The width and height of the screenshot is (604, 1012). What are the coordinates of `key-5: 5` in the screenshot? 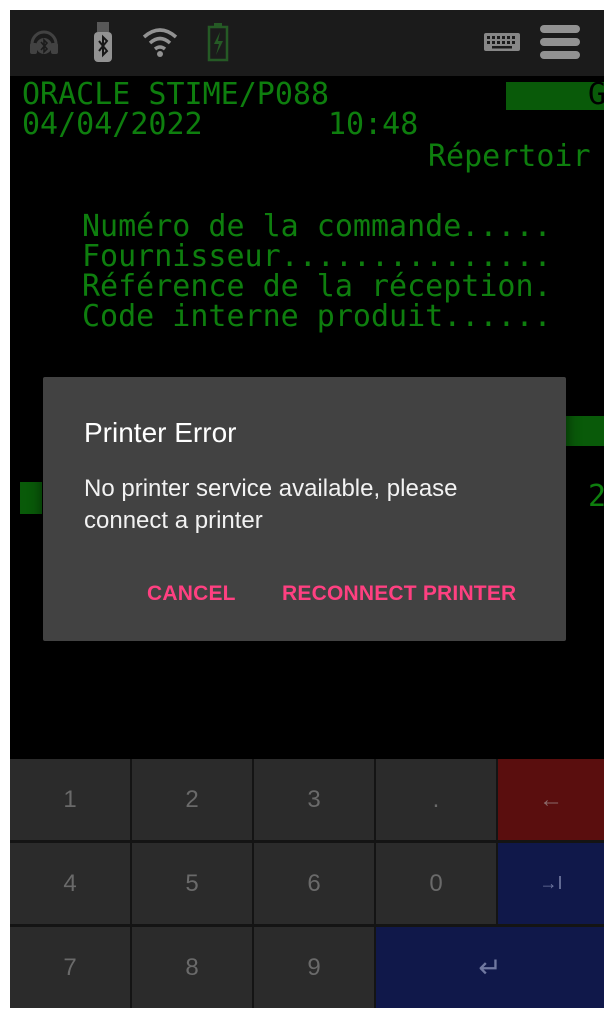 It's located at (192, 883).